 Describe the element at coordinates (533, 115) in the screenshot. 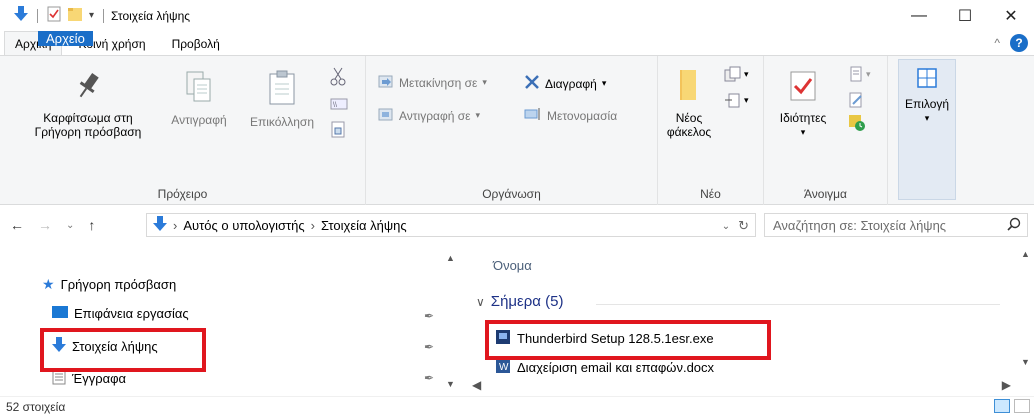

I see `rename-icon` at that location.